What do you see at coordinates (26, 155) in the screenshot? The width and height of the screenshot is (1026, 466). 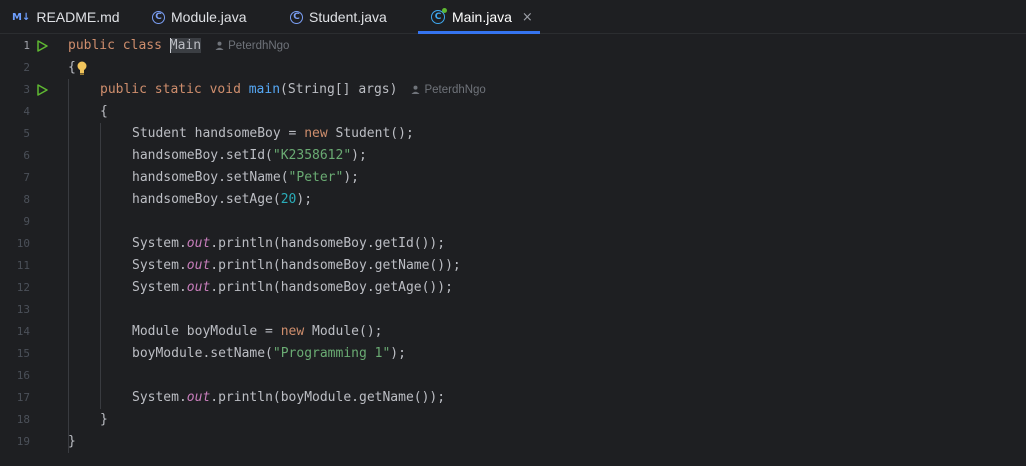 I see `line-number: 6` at bounding box center [26, 155].